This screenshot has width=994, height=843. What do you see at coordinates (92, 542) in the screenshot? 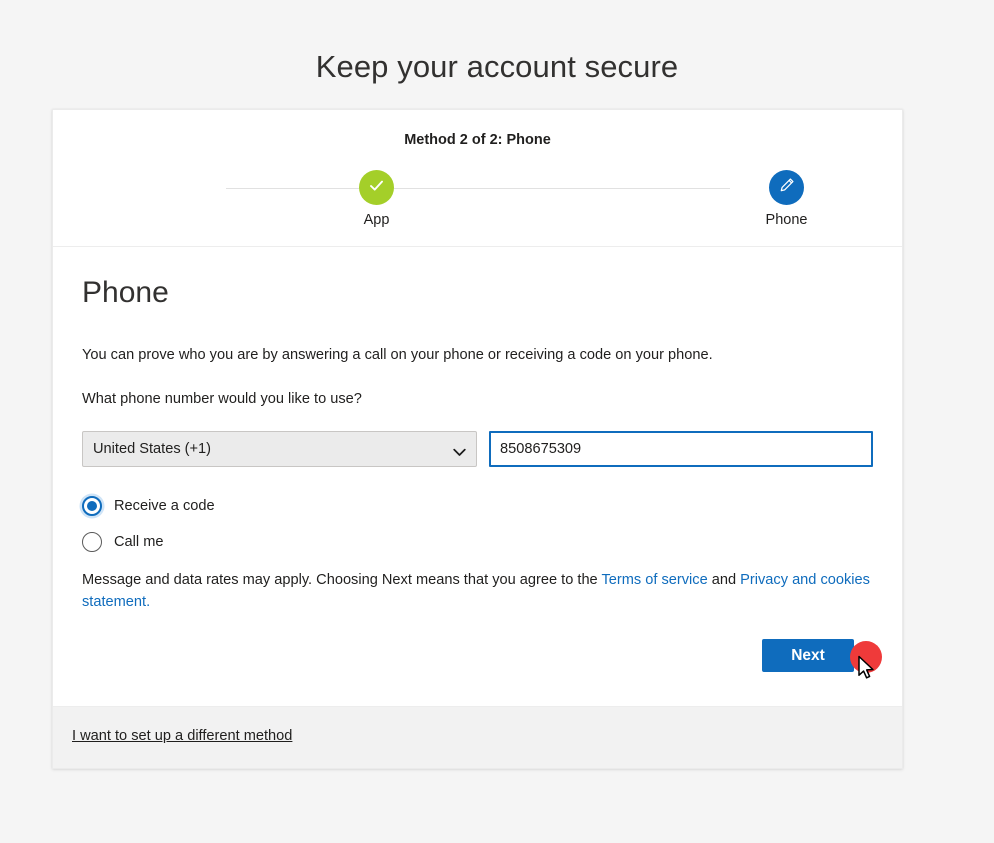
I see `radio-button-unchecked` at bounding box center [92, 542].